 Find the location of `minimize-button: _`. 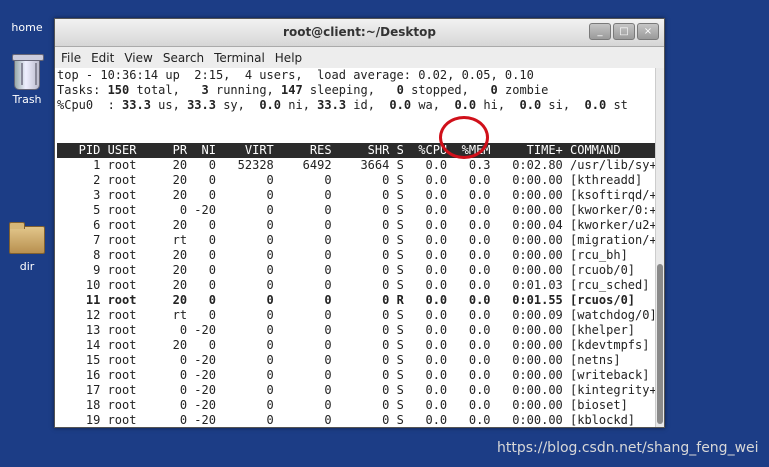

minimize-button: _ is located at coordinates (600, 31).